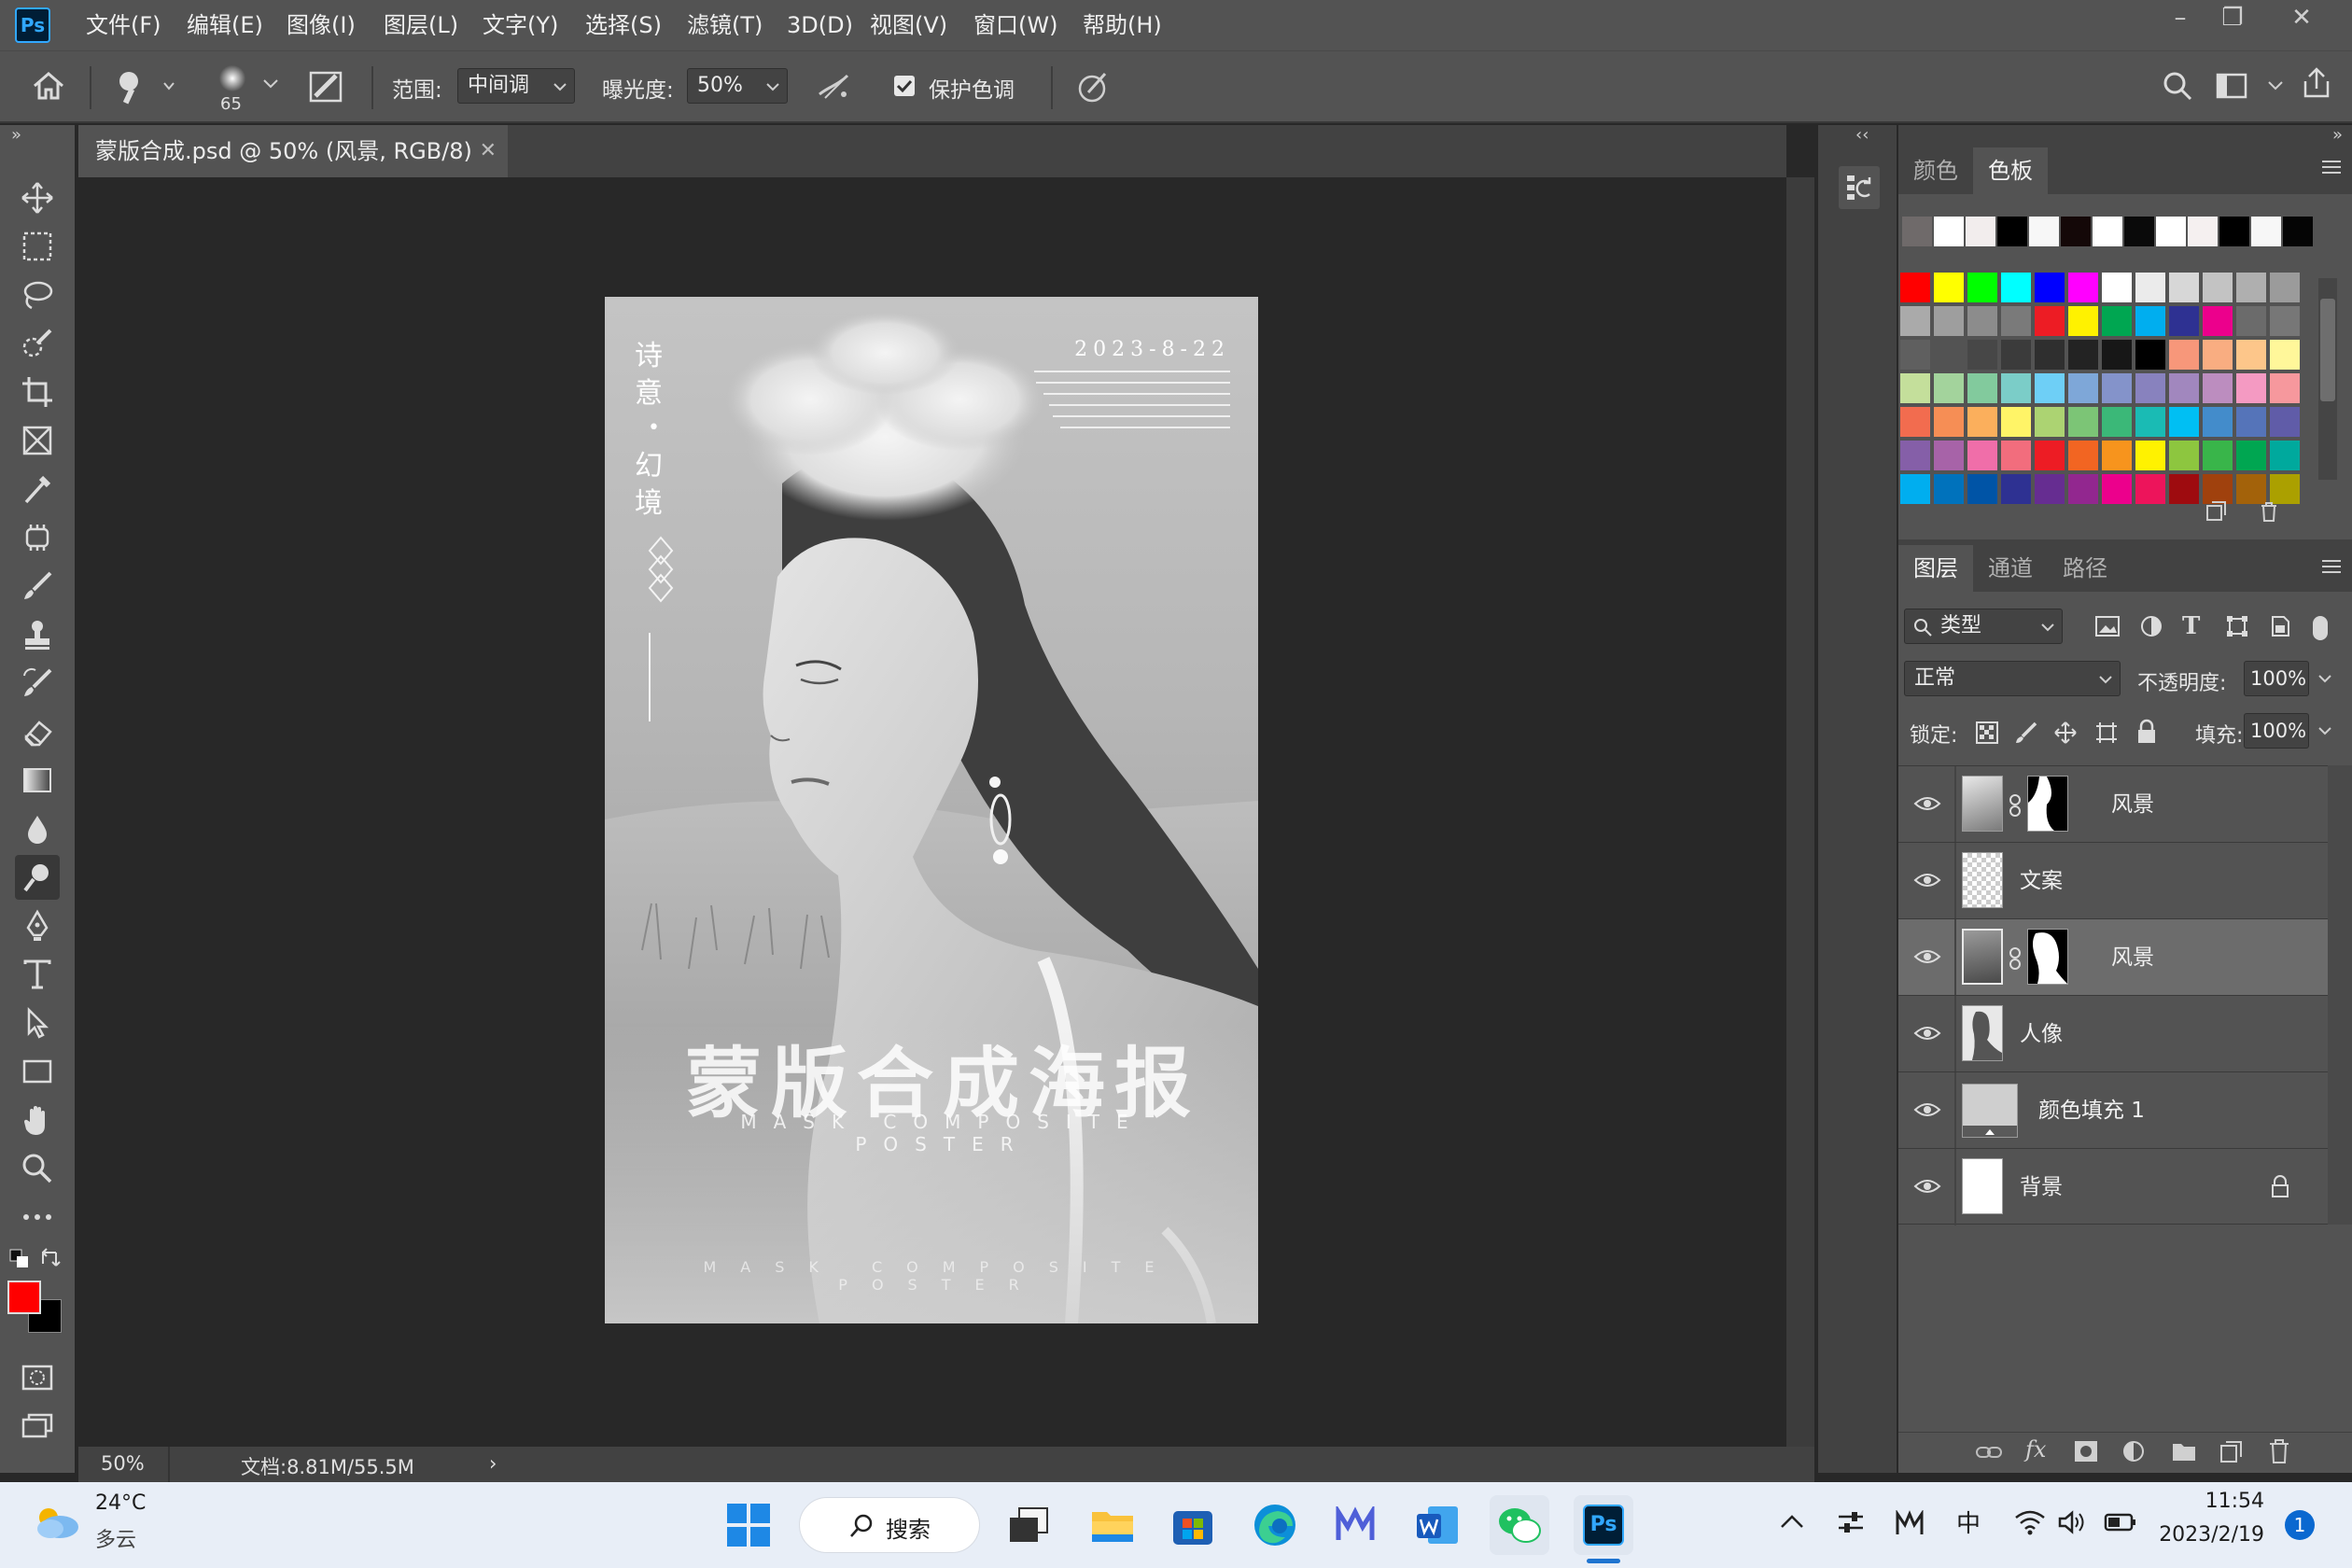  What do you see at coordinates (2191, 626) in the screenshot?
I see `filter-type-icon: T` at bounding box center [2191, 626].